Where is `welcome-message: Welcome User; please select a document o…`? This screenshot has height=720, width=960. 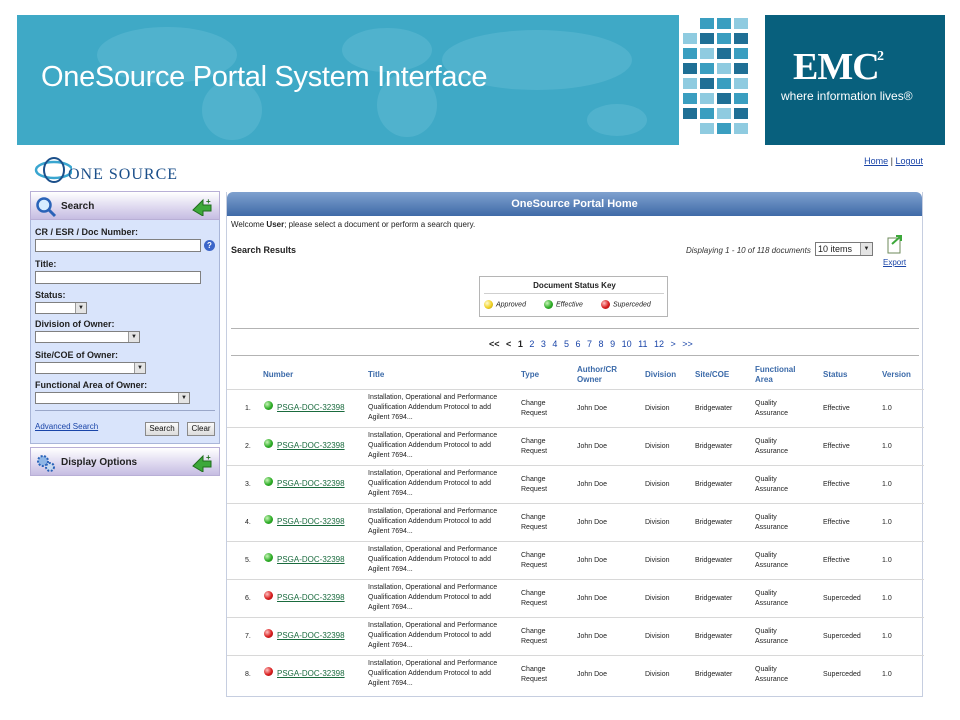 welcome-message: Welcome User; please select a document o… is located at coordinates (353, 224).